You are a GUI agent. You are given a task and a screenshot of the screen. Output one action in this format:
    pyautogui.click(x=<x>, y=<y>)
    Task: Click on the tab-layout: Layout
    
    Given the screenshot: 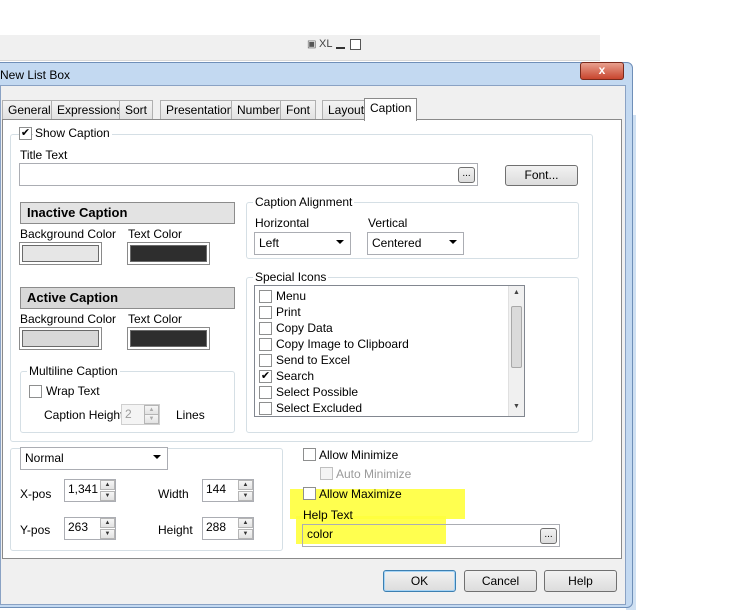 What is the action you would take?
    pyautogui.click(x=346, y=110)
    